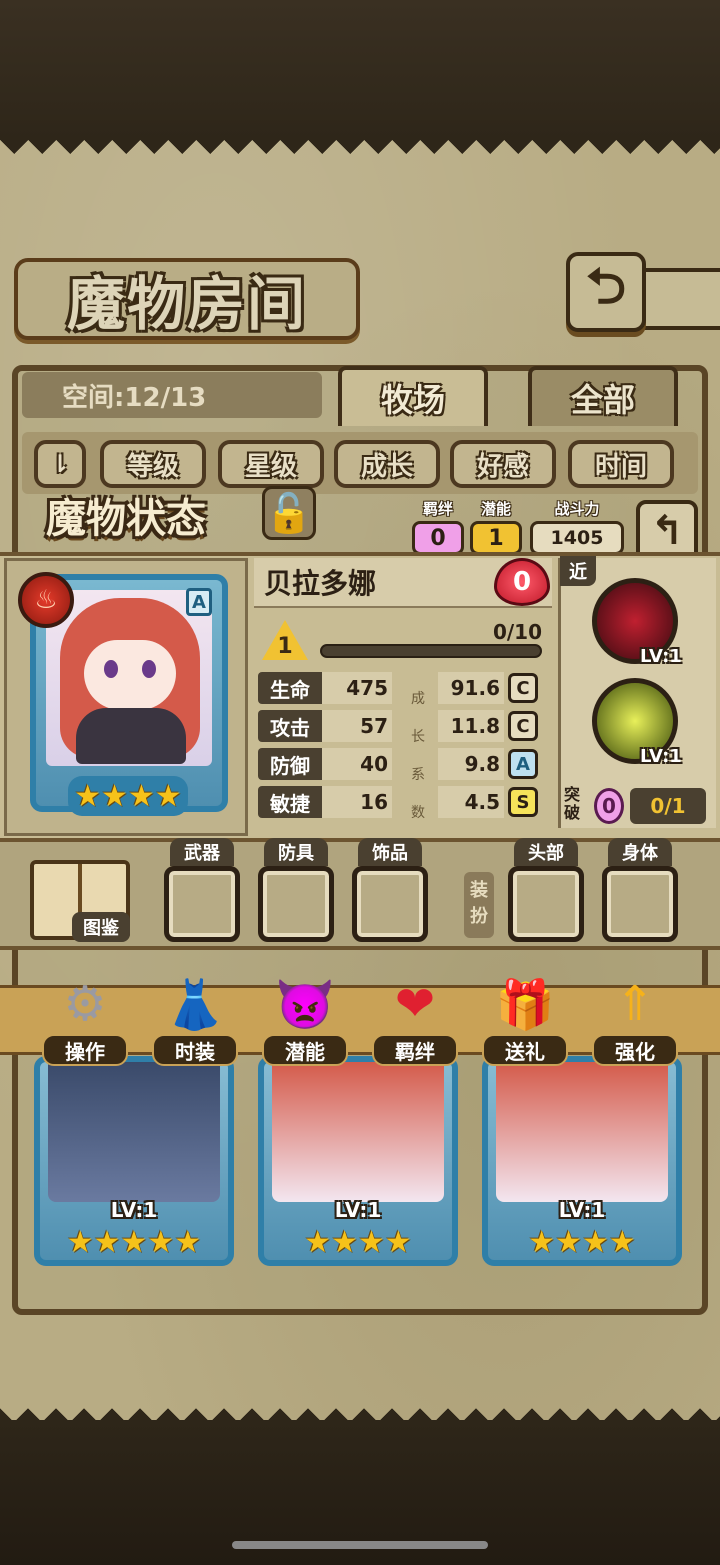 The image size is (720, 1565). Describe the element at coordinates (525, 1004) in the screenshot. I see `gift-icon: 🎁` at that location.